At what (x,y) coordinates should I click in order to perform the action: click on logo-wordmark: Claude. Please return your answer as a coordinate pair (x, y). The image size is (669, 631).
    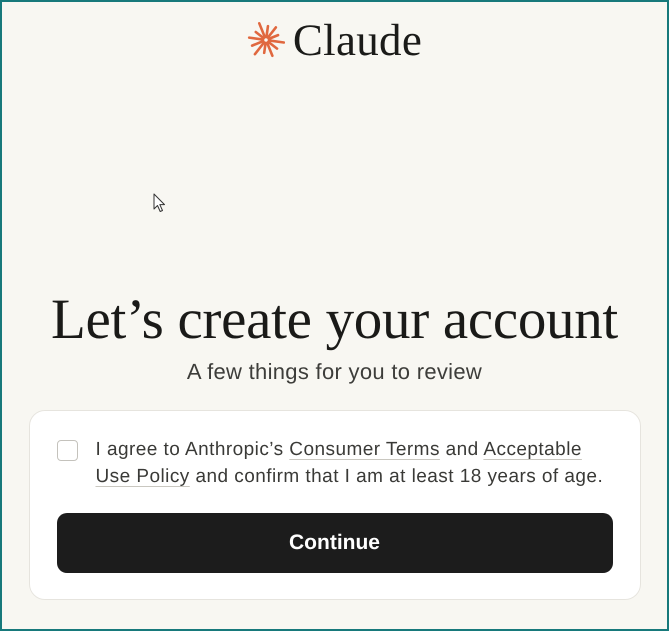
    Looking at the image, I should click on (357, 40).